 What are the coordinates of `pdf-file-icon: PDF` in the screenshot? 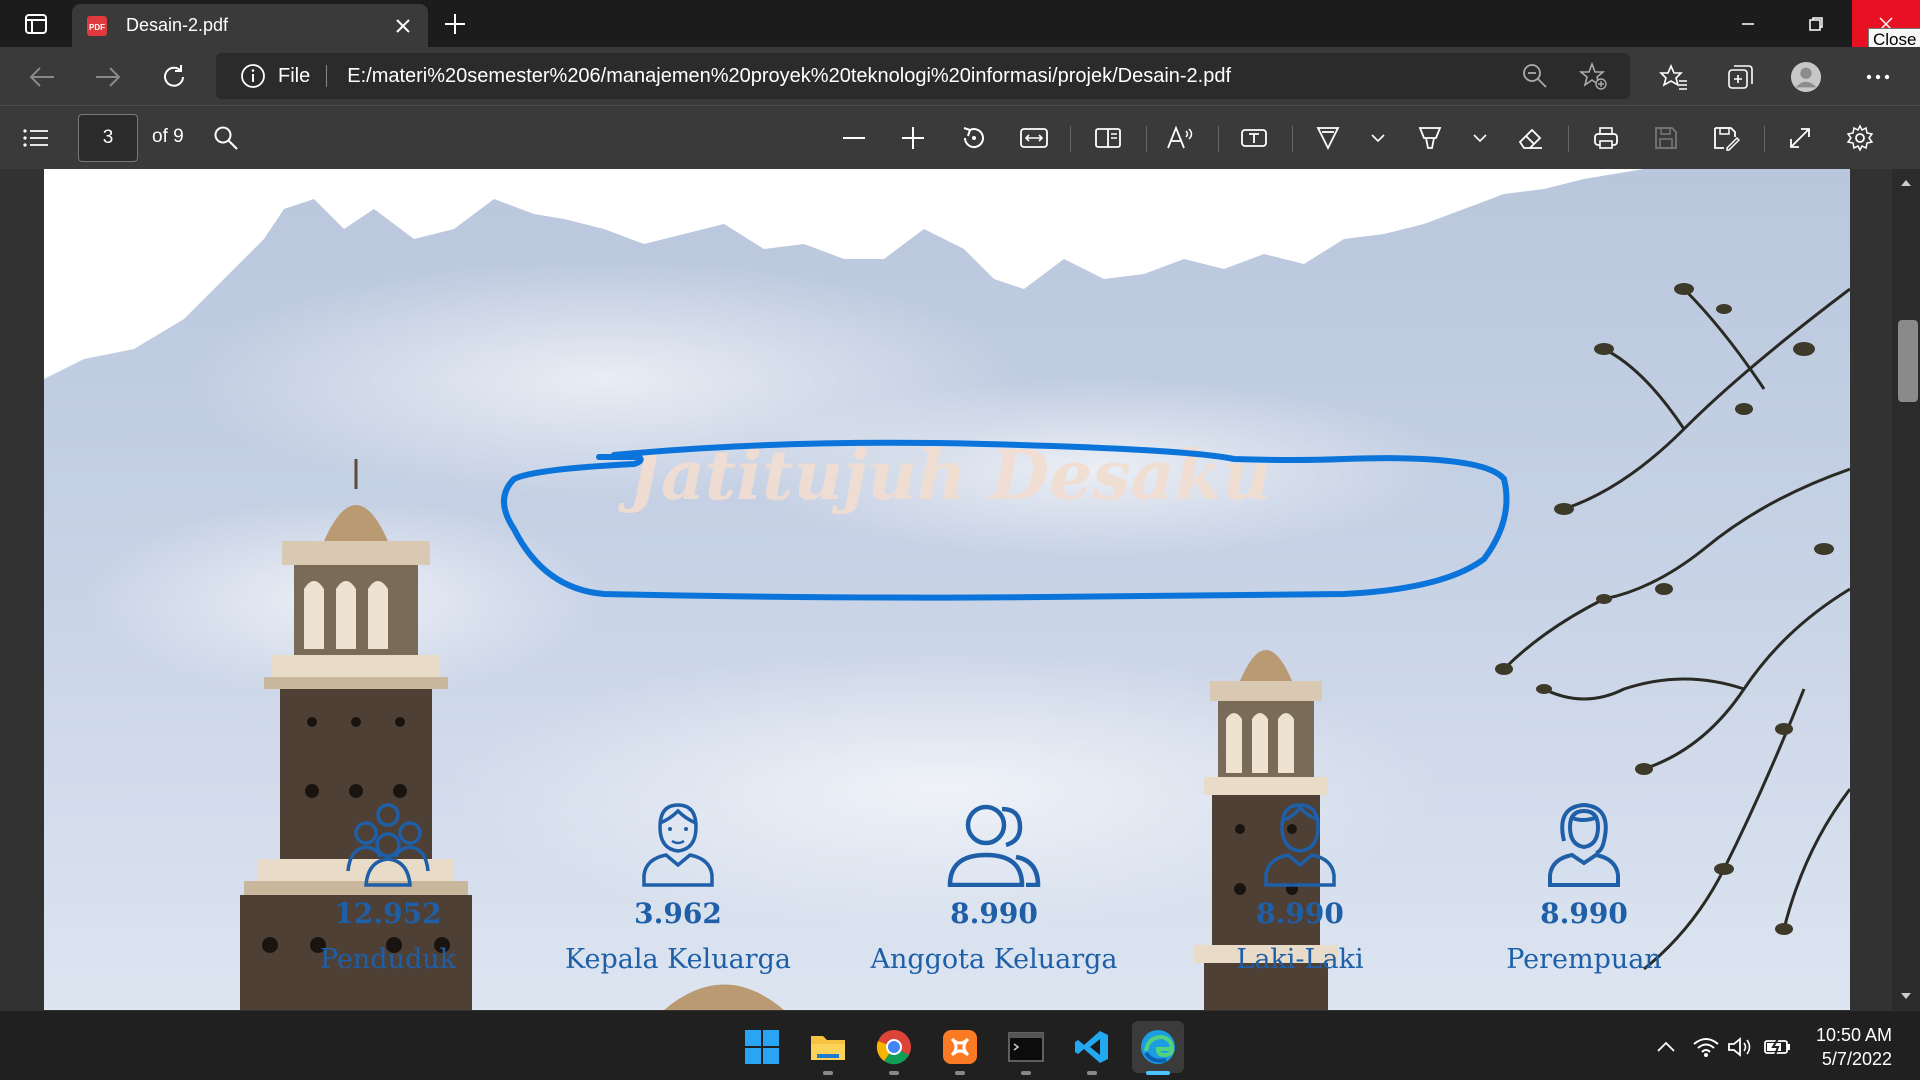 It's located at (97, 26).